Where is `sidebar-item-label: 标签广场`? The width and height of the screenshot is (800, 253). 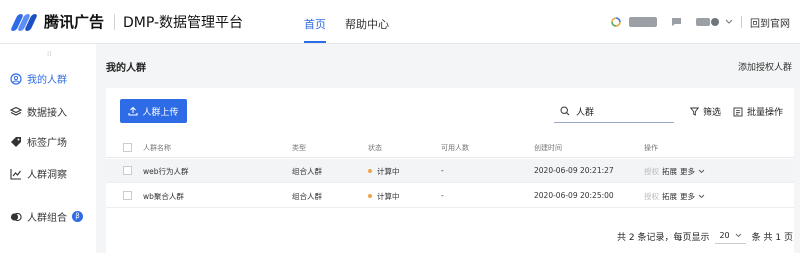
sidebar-item-label: 标签广场 is located at coordinates (47, 143).